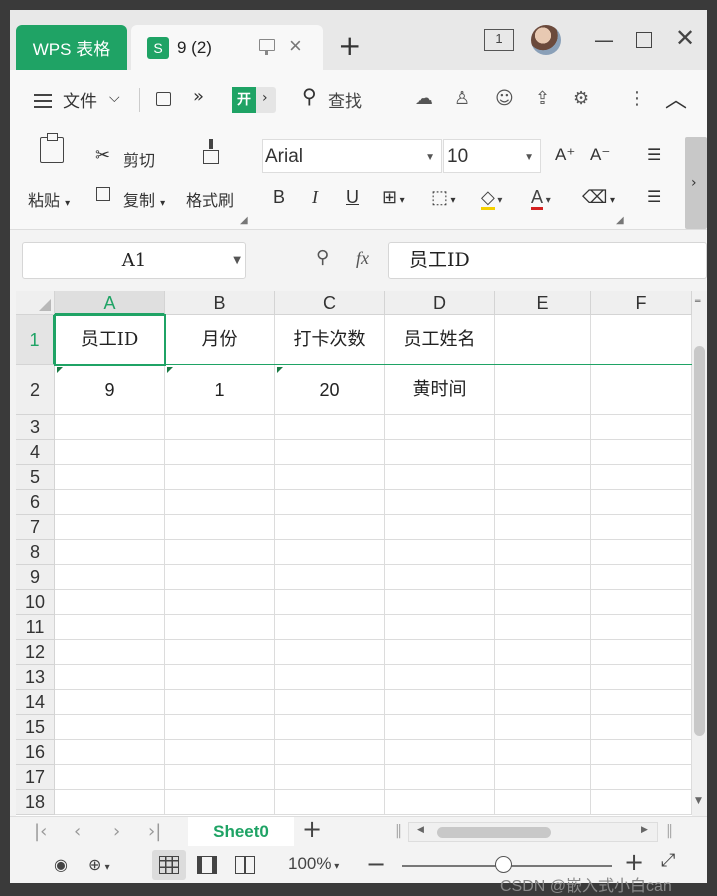  What do you see at coordinates (35, 477) in the screenshot?
I see `row-header: 5` at bounding box center [35, 477].